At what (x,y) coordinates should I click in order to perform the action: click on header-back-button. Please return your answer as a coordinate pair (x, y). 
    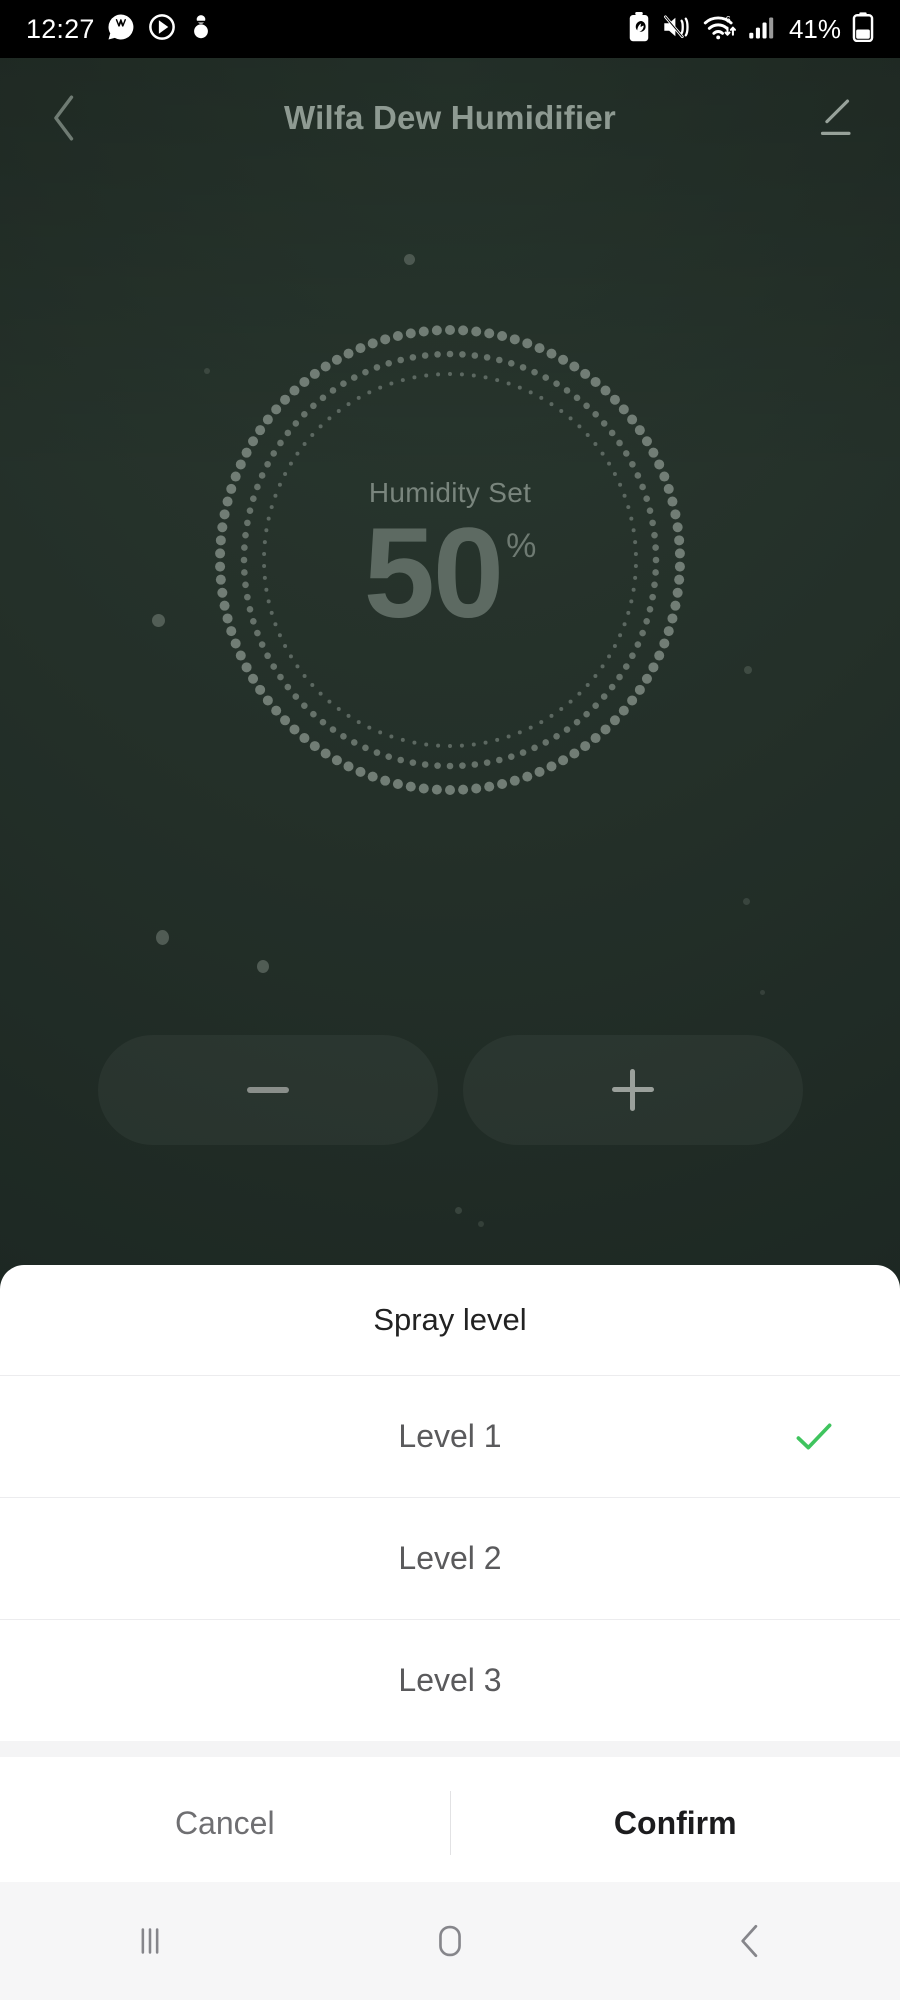
    Looking at the image, I should click on (65, 118).